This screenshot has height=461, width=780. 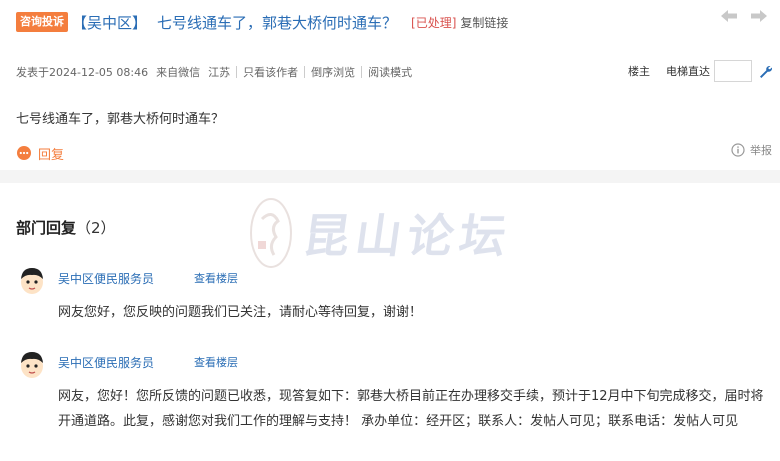 I want to click on post-time: 发表于2024-12-05 08:46, so click(x=82, y=72).